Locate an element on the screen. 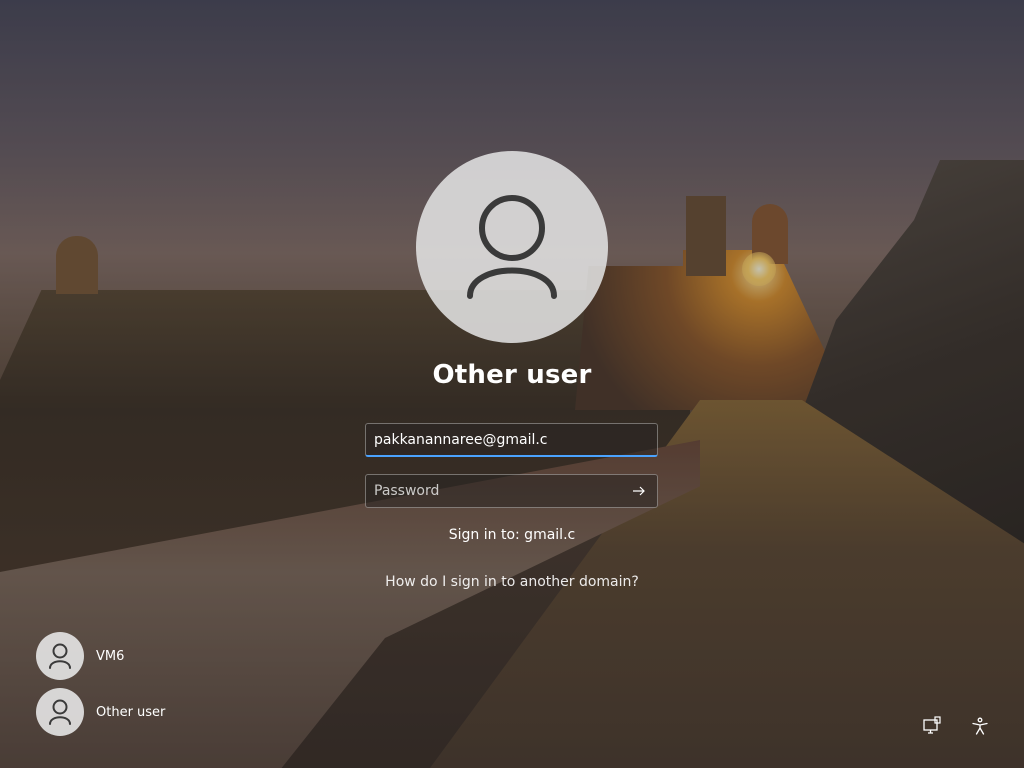 The height and width of the screenshot is (768, 1024). password-input is located at coordinates (511, 491).